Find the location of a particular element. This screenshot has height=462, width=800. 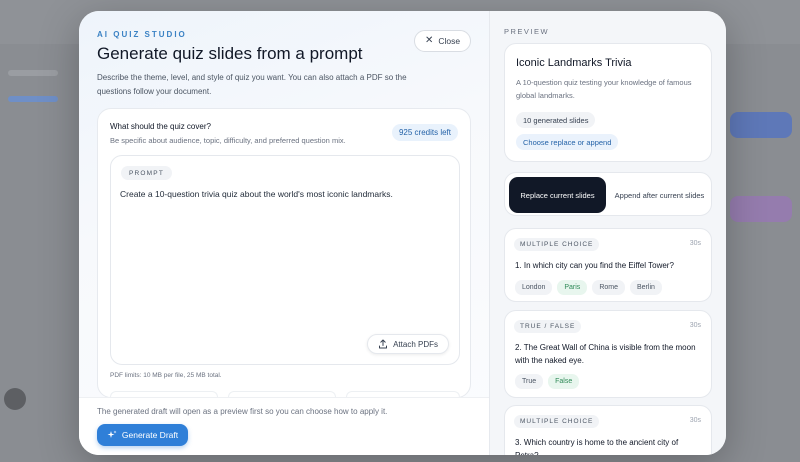

answer-option: True is located at coordinates (529, 381).